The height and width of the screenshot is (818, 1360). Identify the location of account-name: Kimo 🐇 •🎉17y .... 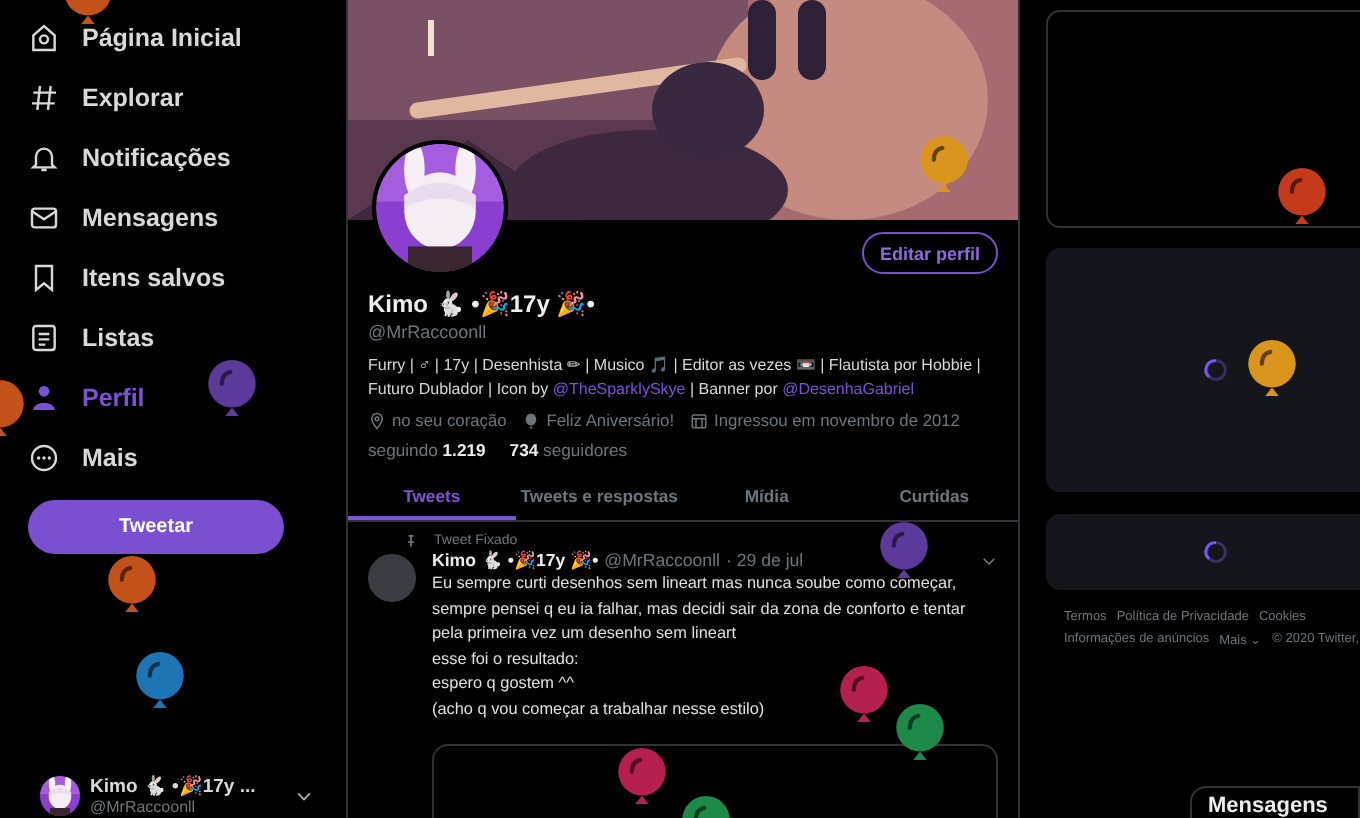
(173, 786).